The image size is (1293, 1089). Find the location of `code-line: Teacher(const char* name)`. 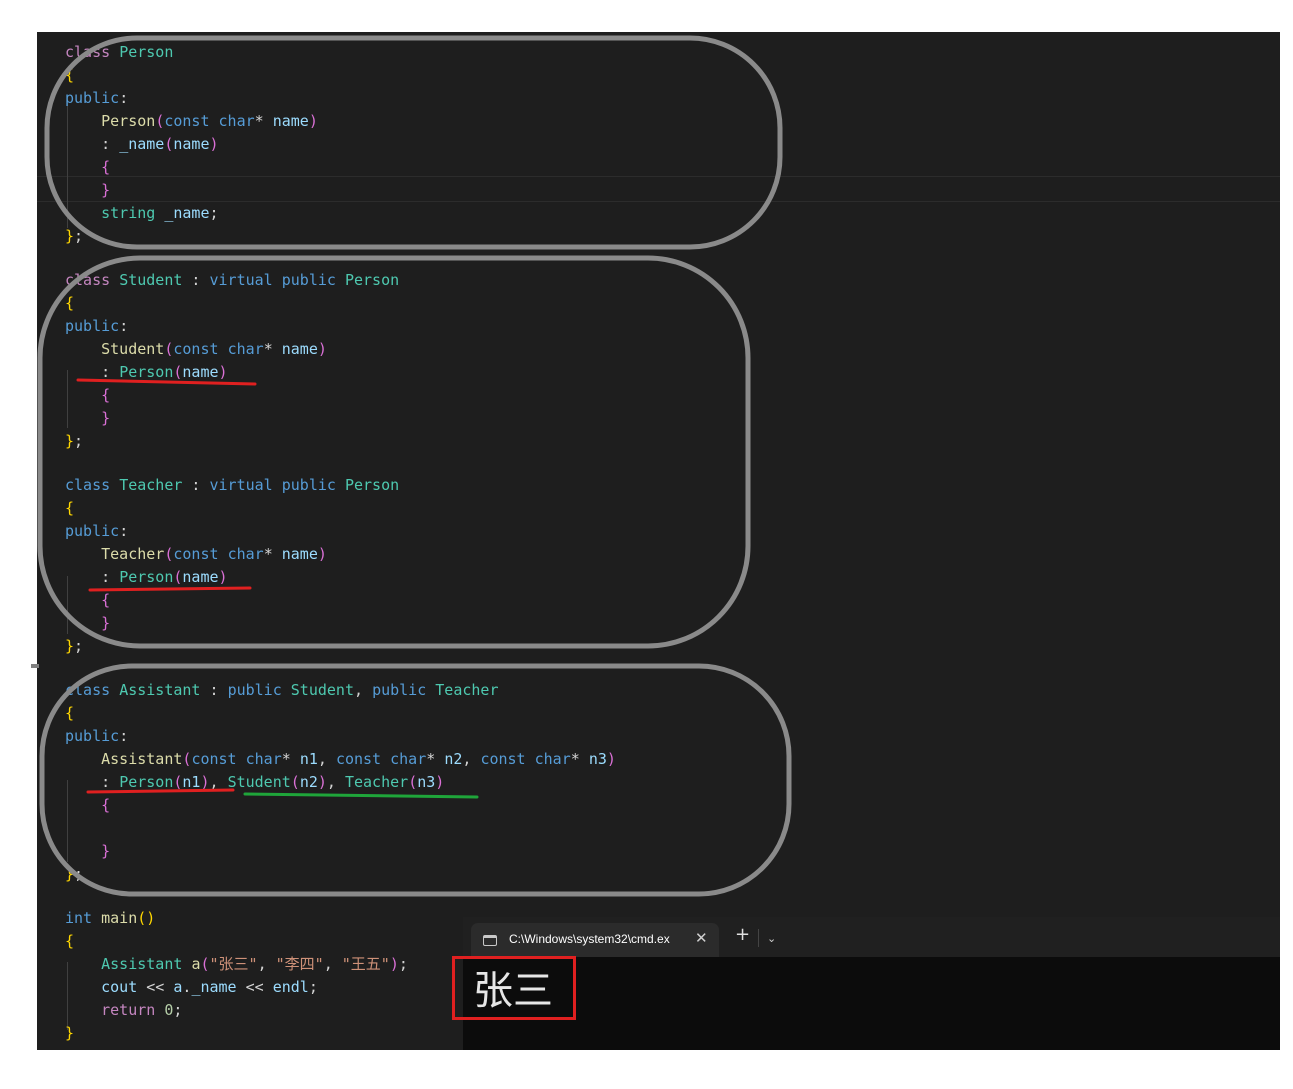

code-line: Teacher(const char* name) is located at coordinates (196, 554).